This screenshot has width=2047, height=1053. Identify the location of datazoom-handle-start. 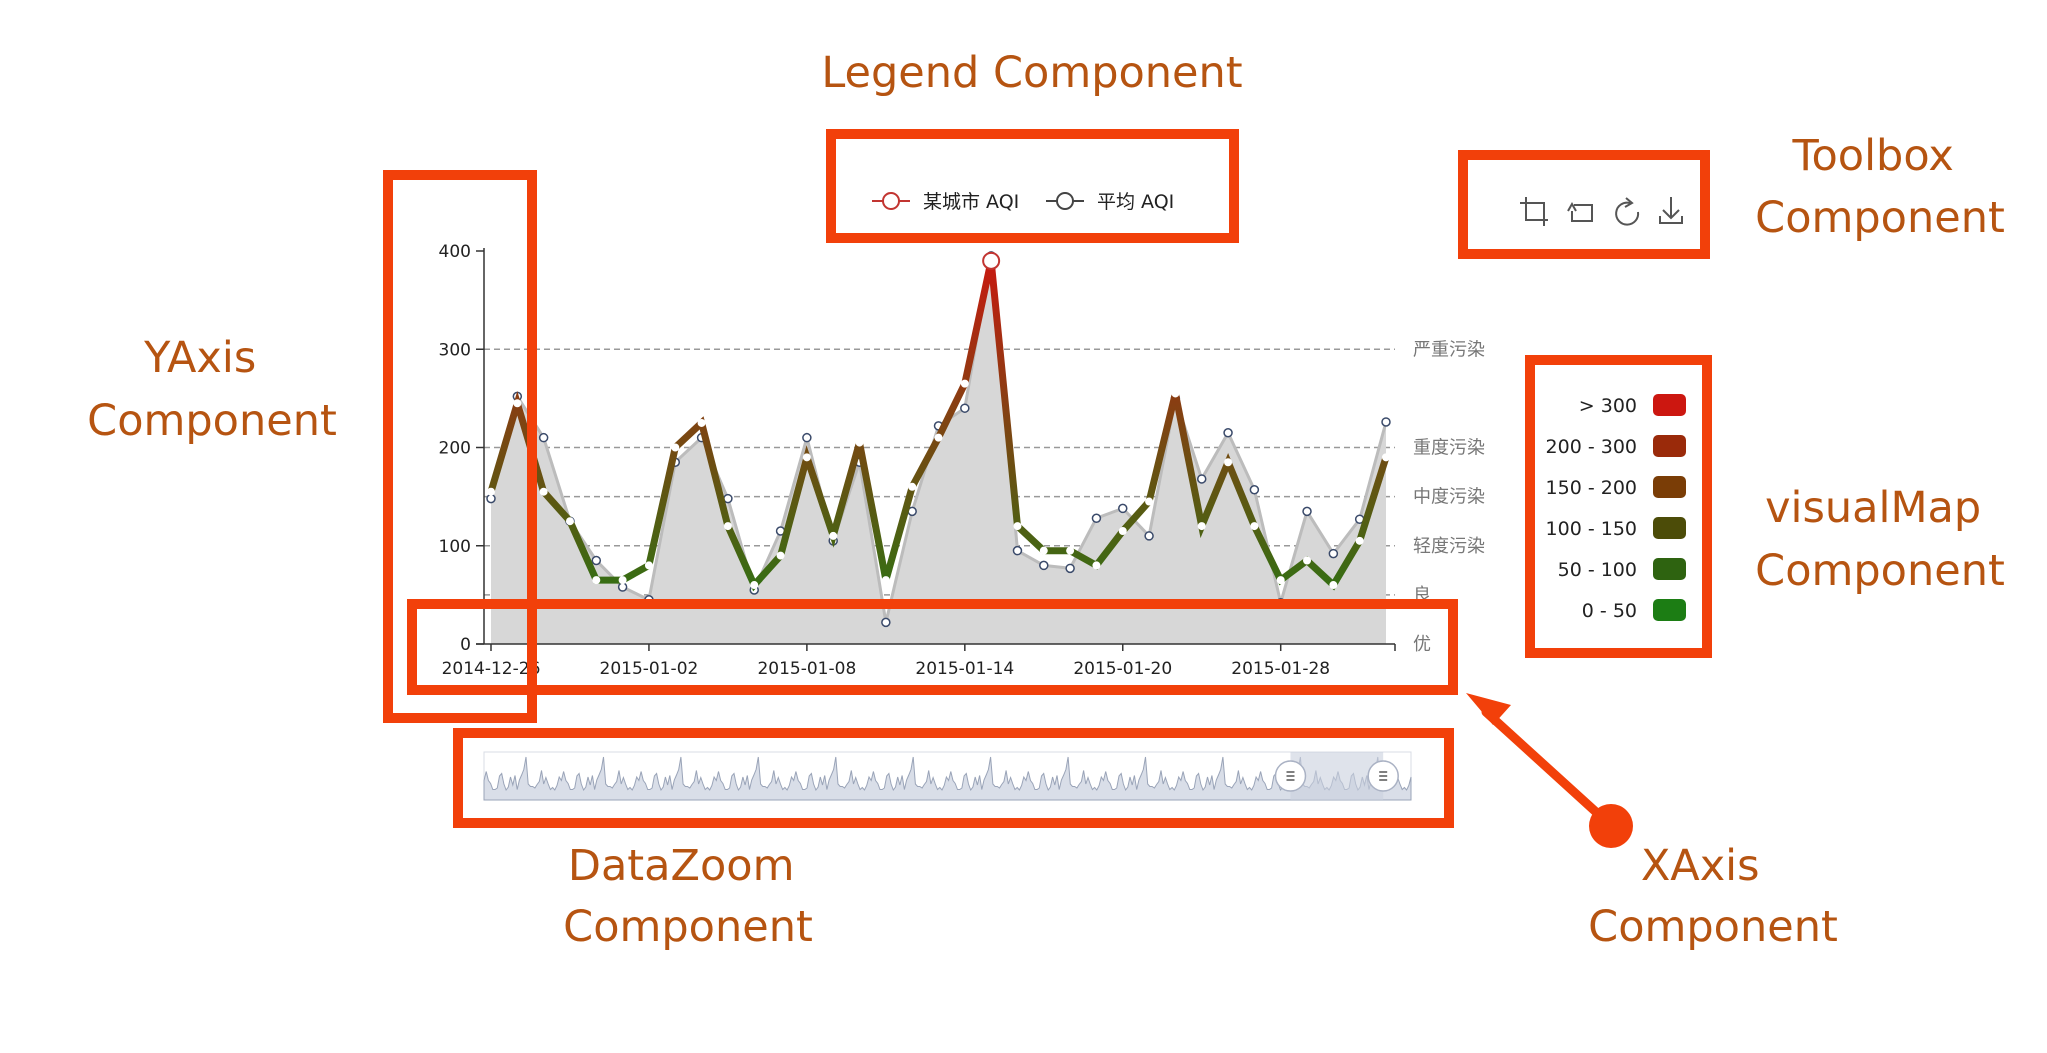
(1290, 776).